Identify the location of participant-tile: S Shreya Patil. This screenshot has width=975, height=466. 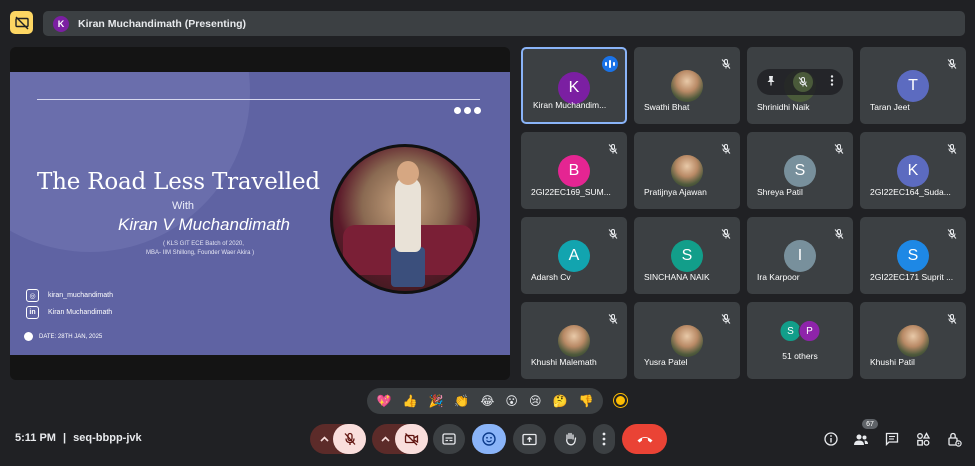
(800, 170).